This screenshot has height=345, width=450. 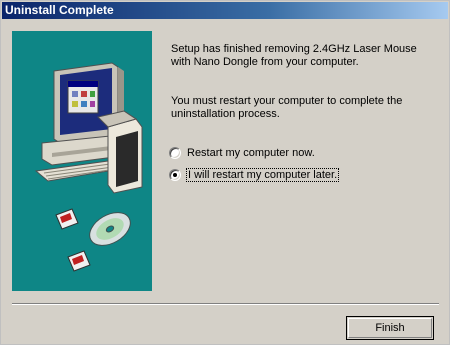 I want to click on floppy-disk-icon, so click(x=73, y=240).